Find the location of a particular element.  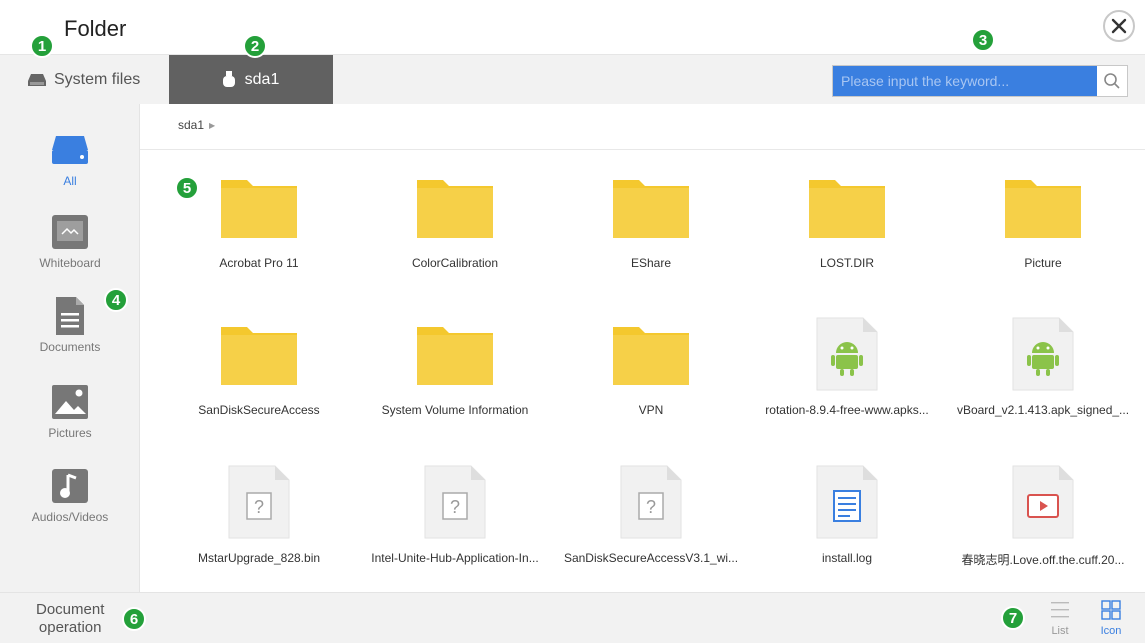

sidebar-item-audios-videos: Audios/Videos is located at coordinates (70, 506).